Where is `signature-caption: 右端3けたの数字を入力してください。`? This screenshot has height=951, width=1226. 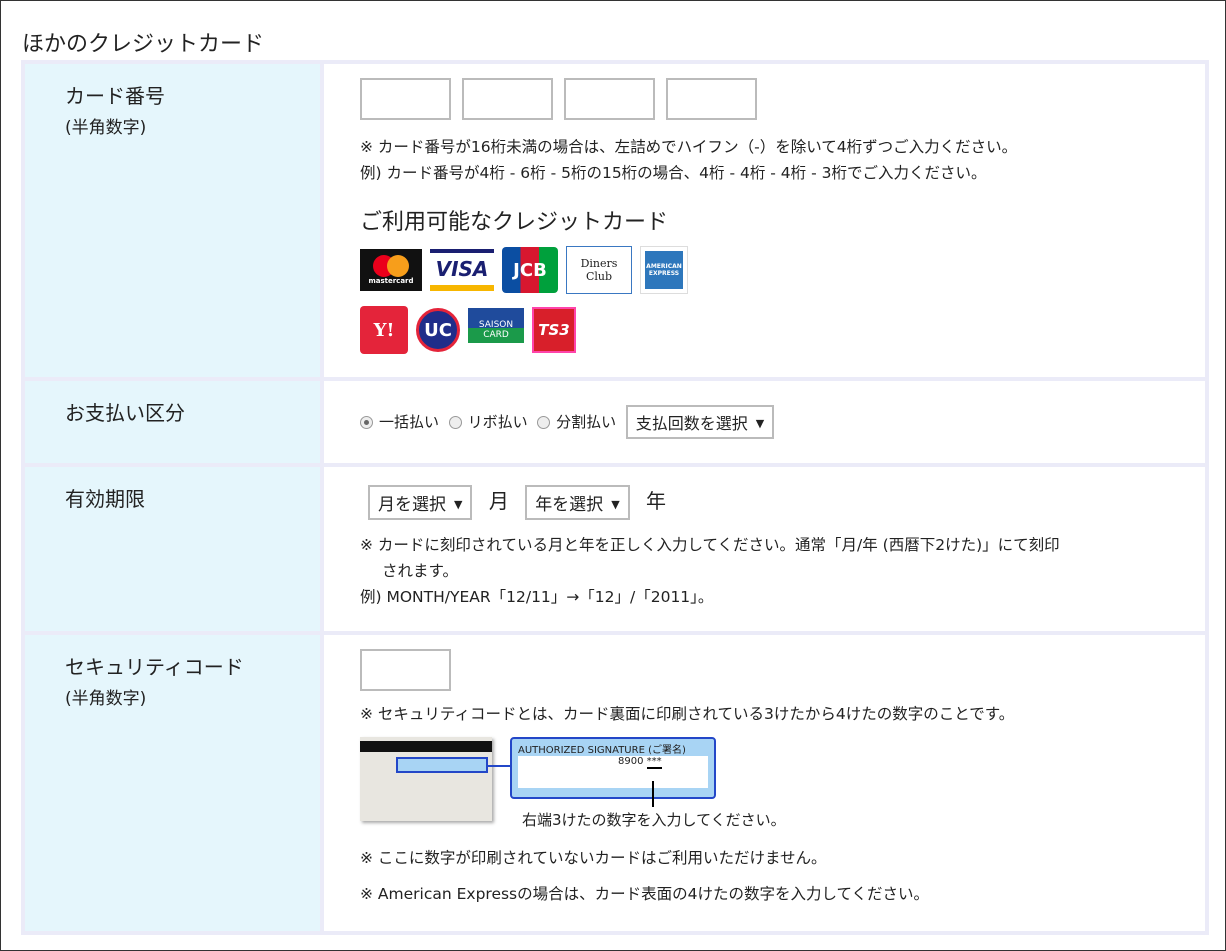 signature-caption: 右端3けたの数字を入力してください。 is located at coordinates (654, 820).